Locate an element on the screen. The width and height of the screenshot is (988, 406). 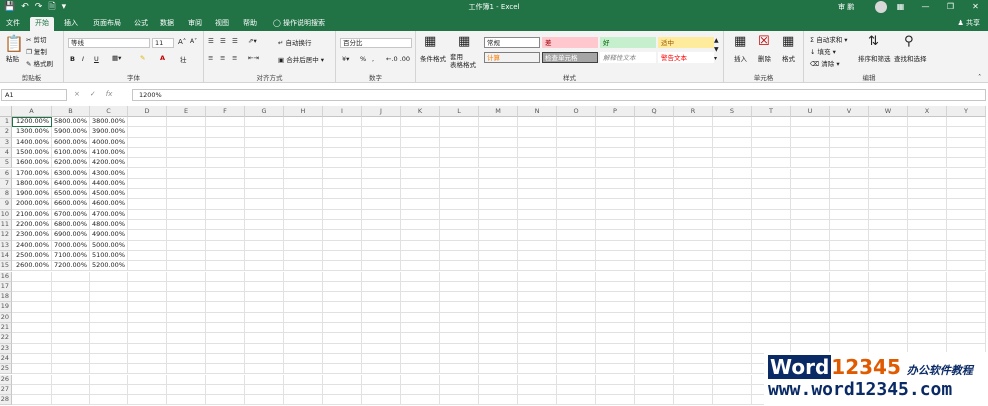
cell-d5 is located at coordinates (147, 163).